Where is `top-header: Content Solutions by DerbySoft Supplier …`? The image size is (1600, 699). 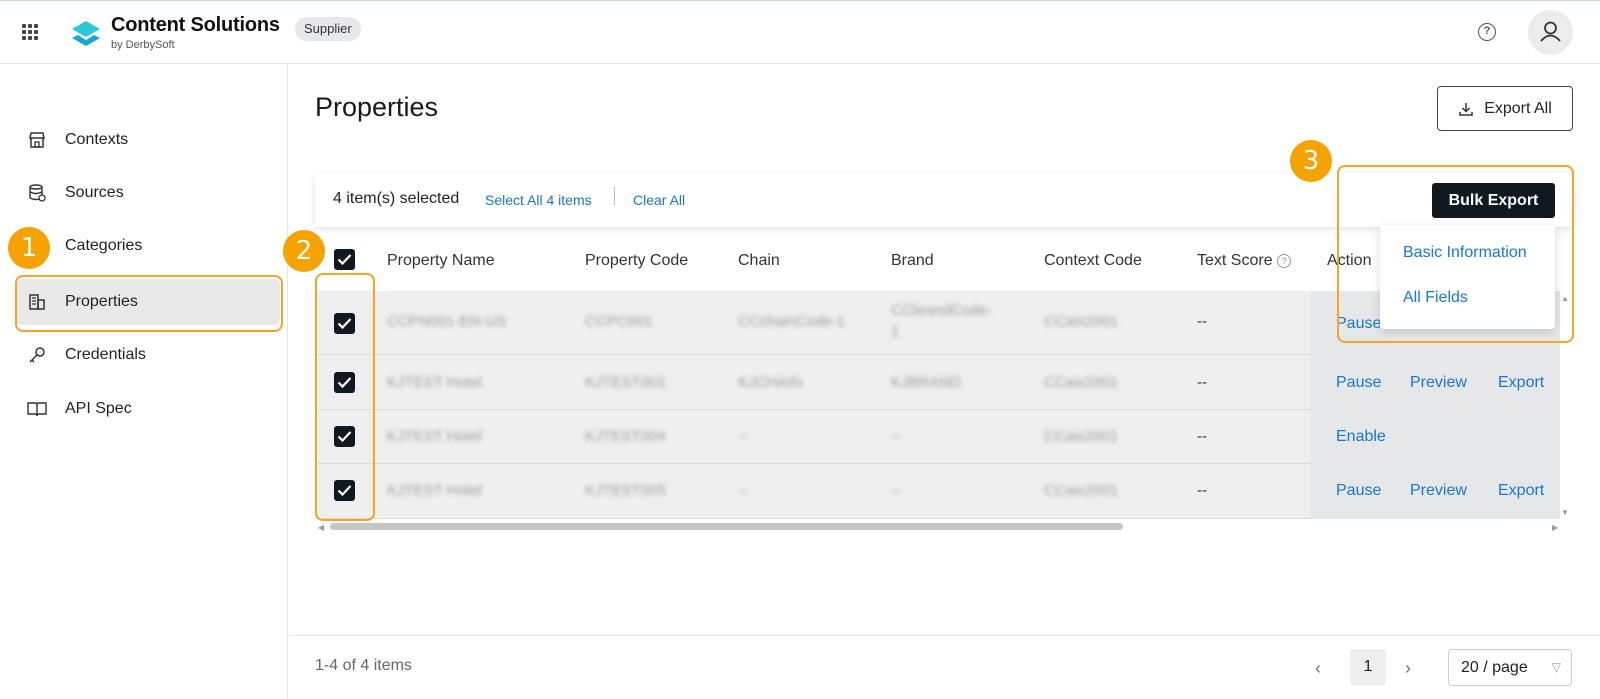
top-header: Content Solutions by DerbySoft Supplier … is located at coordinates (800, 32).